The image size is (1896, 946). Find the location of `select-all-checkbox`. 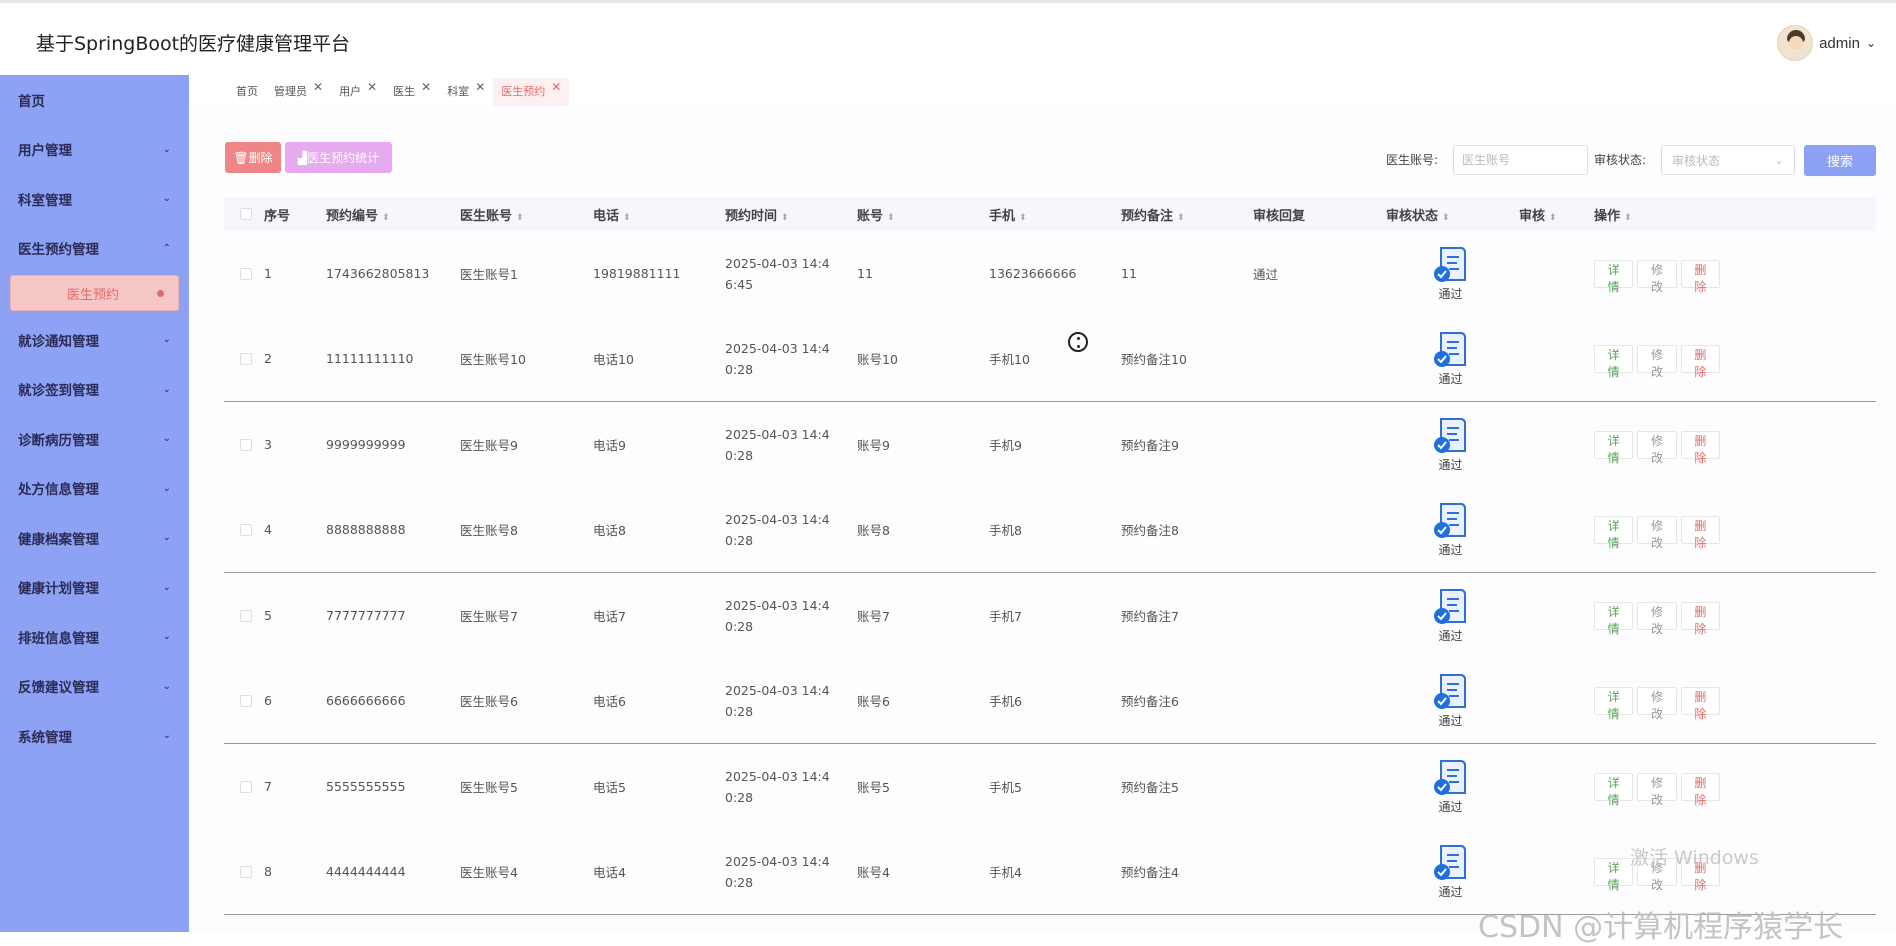

select-all-checkbox is located at coordinates (246, 214).